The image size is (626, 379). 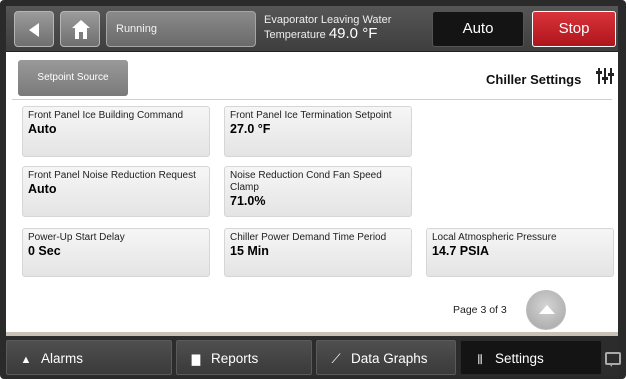 I want to click on tab-label: Alarms, so click(x=62, y=358).